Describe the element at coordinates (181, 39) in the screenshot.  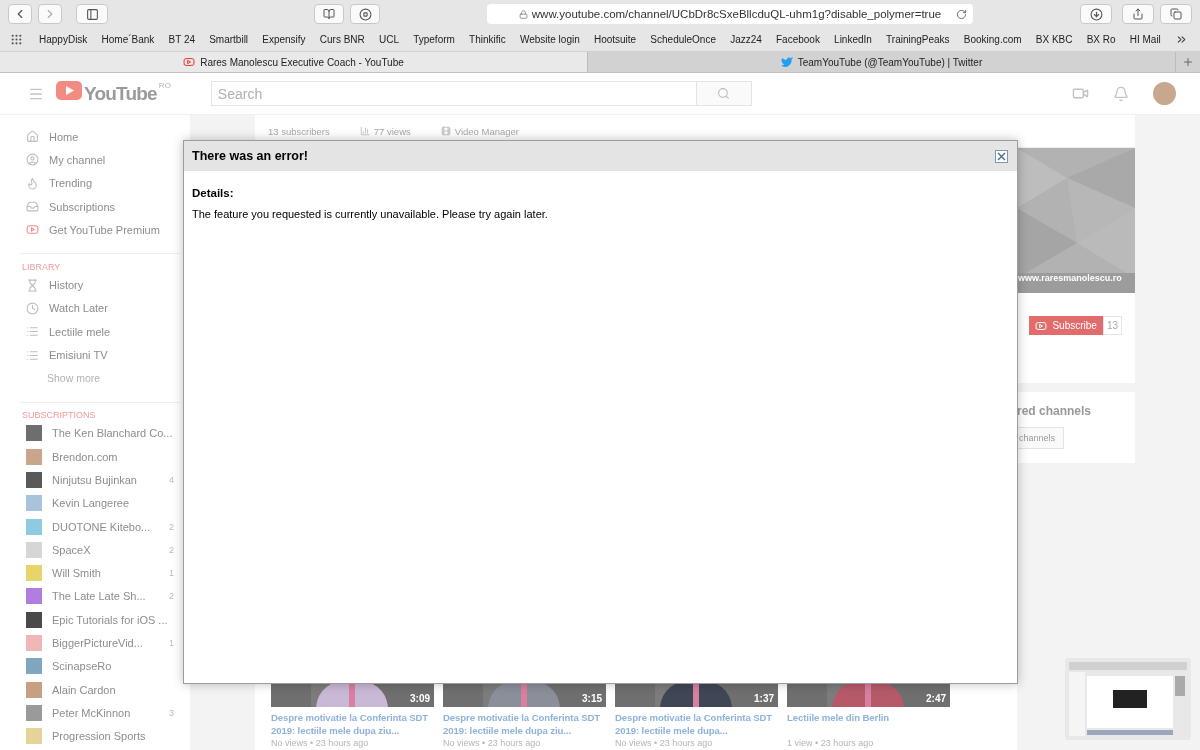
I see `bookmark-link: BT 24` at that location.